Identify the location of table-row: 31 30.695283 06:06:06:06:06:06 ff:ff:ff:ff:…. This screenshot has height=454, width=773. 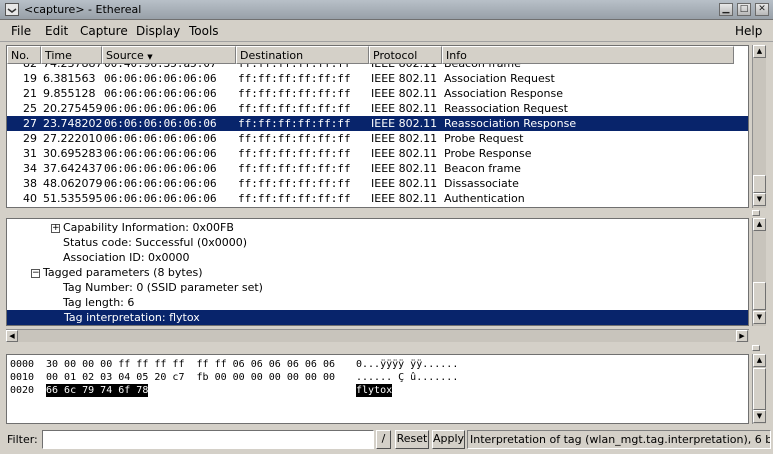
(377, 153).